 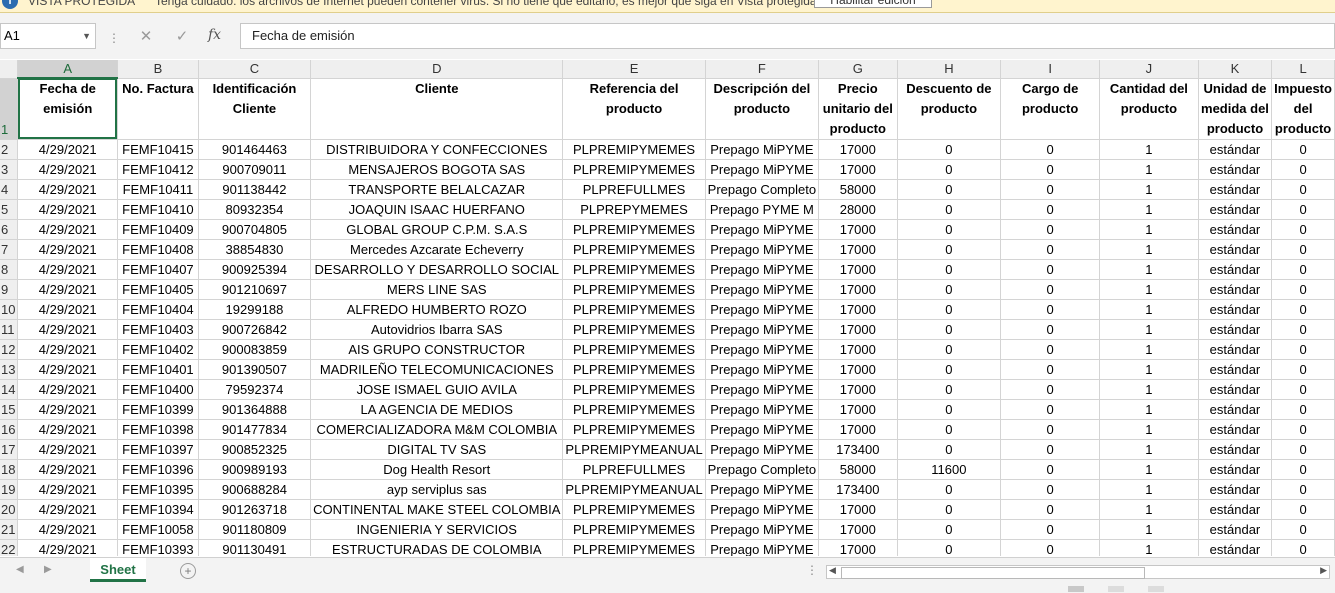 What do you see at coordinates (9, 409) in the screenshot?
I see `row-header: 15` at bounding box center [9, 409].